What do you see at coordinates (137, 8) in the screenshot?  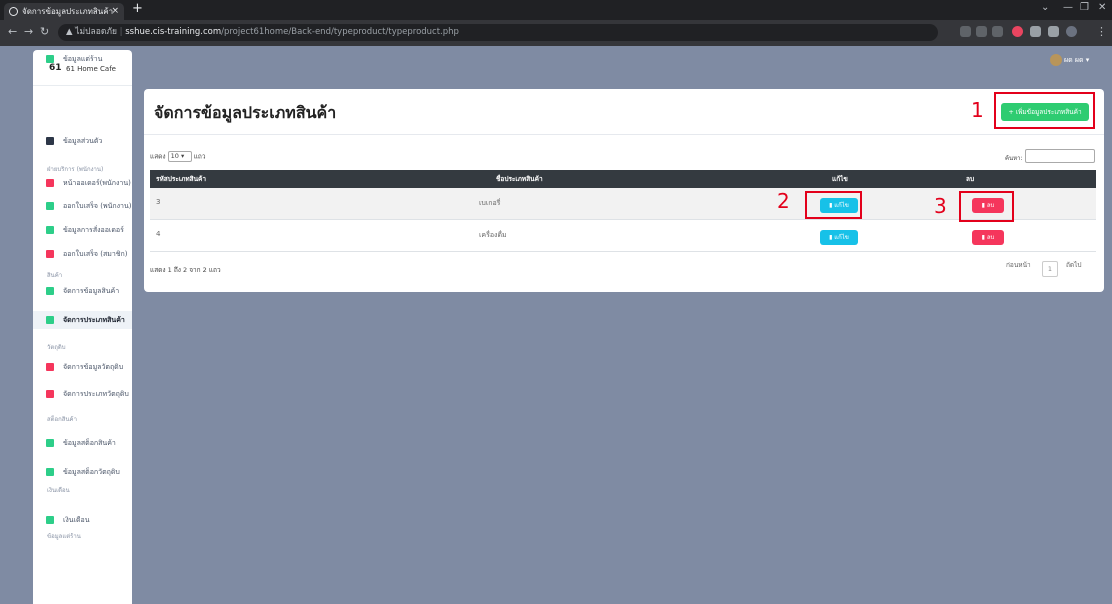 I see `new-tab-button: +` at bounding box center [137, 8].